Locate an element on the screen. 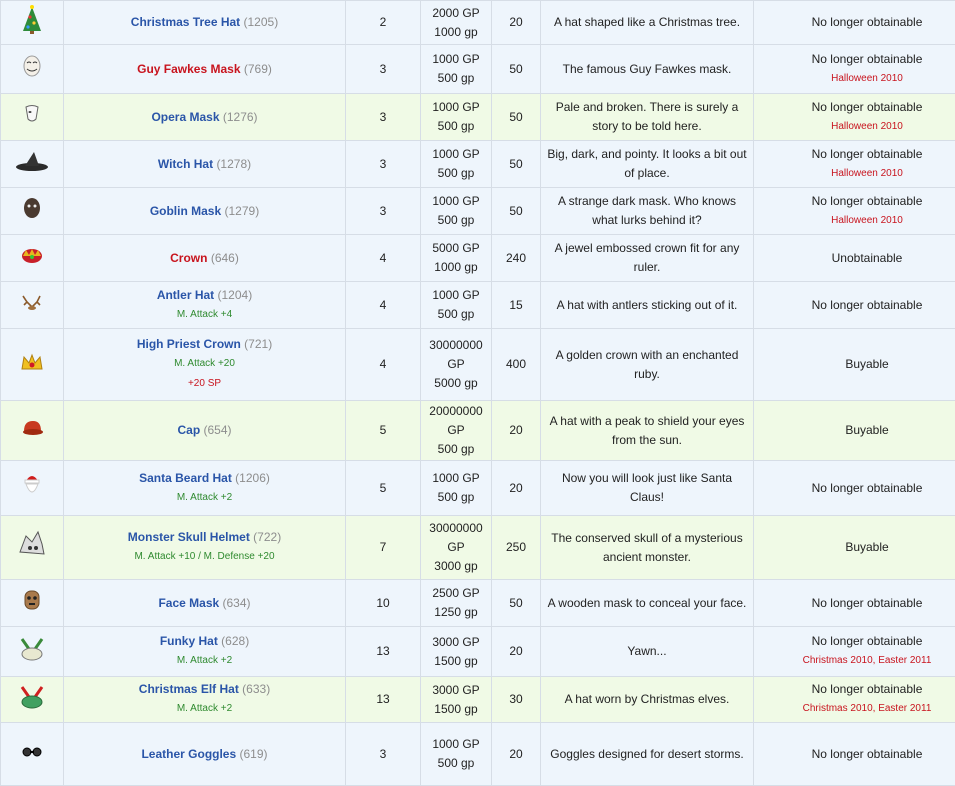  item-stat: M. Attack +2 is located at coordinates (204, 498).